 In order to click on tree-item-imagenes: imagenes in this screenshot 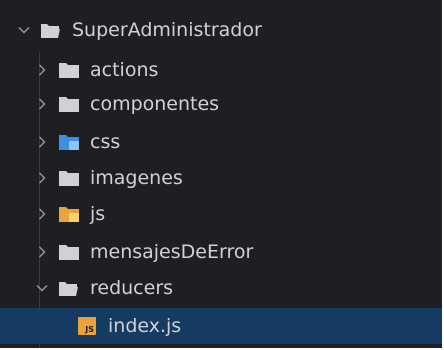, I will do `click(221, 178)`.